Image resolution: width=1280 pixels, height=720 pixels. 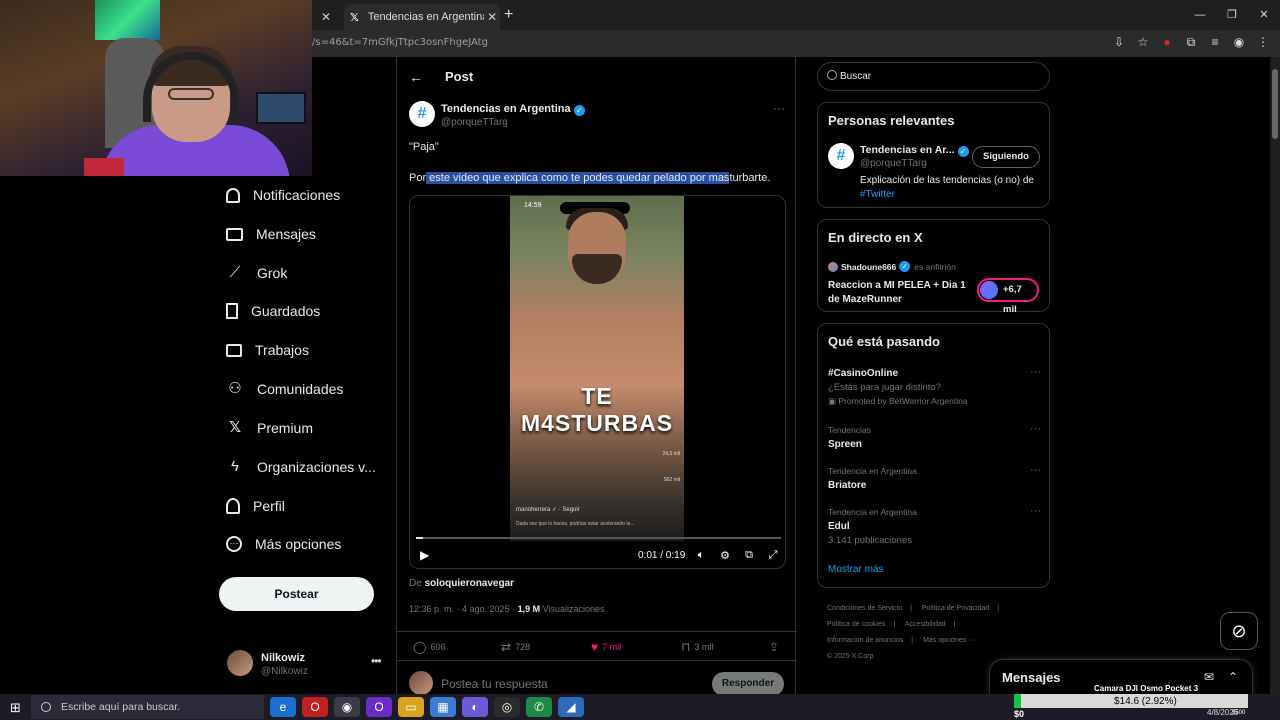 What do you see at coordinates (494, 684) in the screenshot?
I see `reply-input: Postea tu respuesta` at bounding box center [494, 684].